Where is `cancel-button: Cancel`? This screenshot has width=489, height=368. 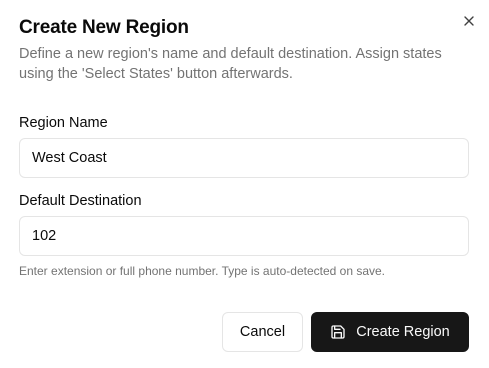
cancel-button: Cancel is located at coordinates (262, 332).